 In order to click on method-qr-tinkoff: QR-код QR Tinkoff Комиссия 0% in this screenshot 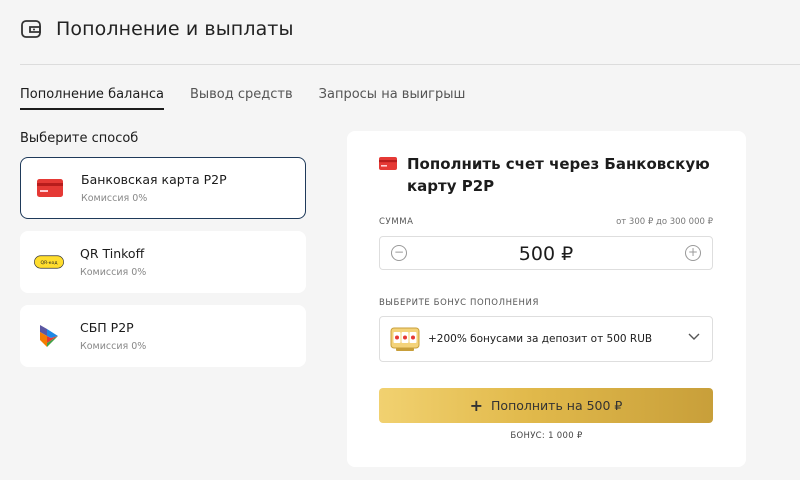, I will do `click(163, 262)`.